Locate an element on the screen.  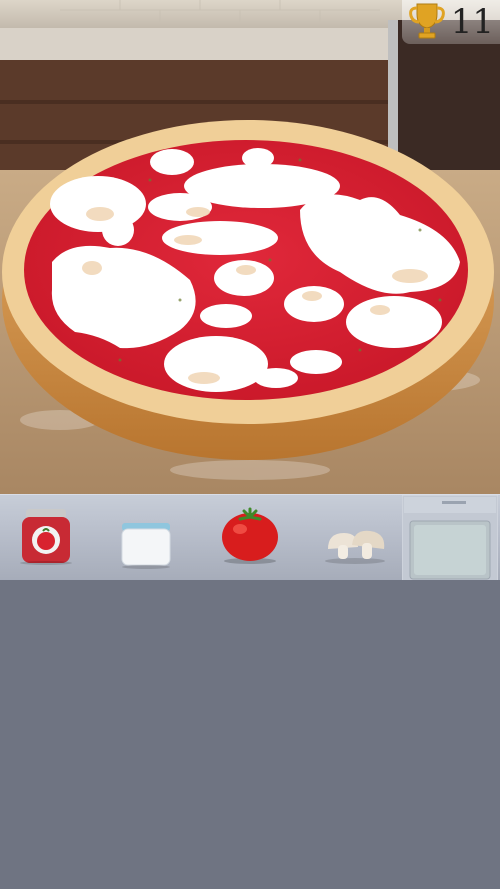
score-value: 11 is located at coordinates (472, 22).